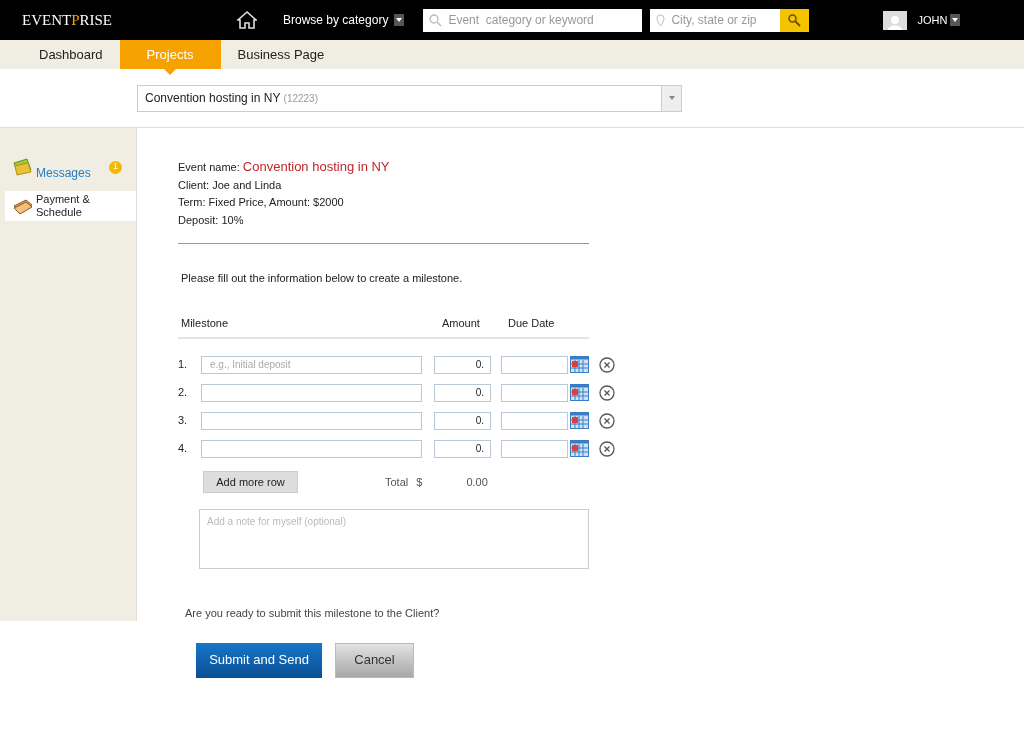 The width and height of the screenshot is (1024, 731). Describe the element at coordinates (284, 167) in the screenshot. I see `event-name: Event name: Convention hosting in NY` at that location.